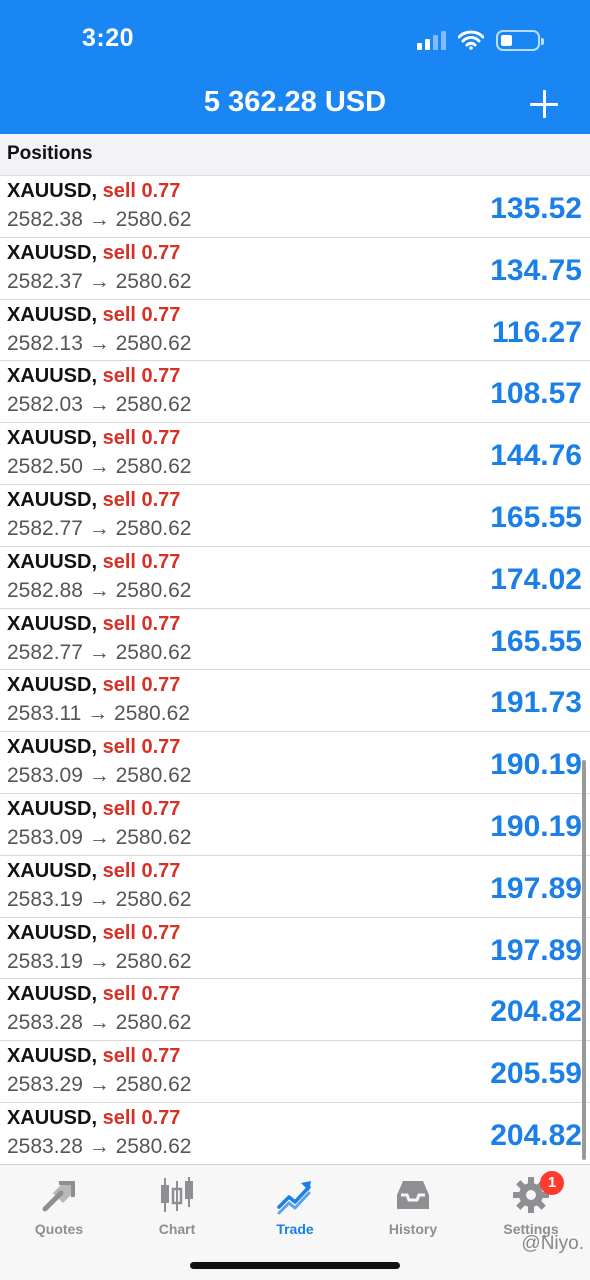  I want to click on status-icons, so click(480, 40).